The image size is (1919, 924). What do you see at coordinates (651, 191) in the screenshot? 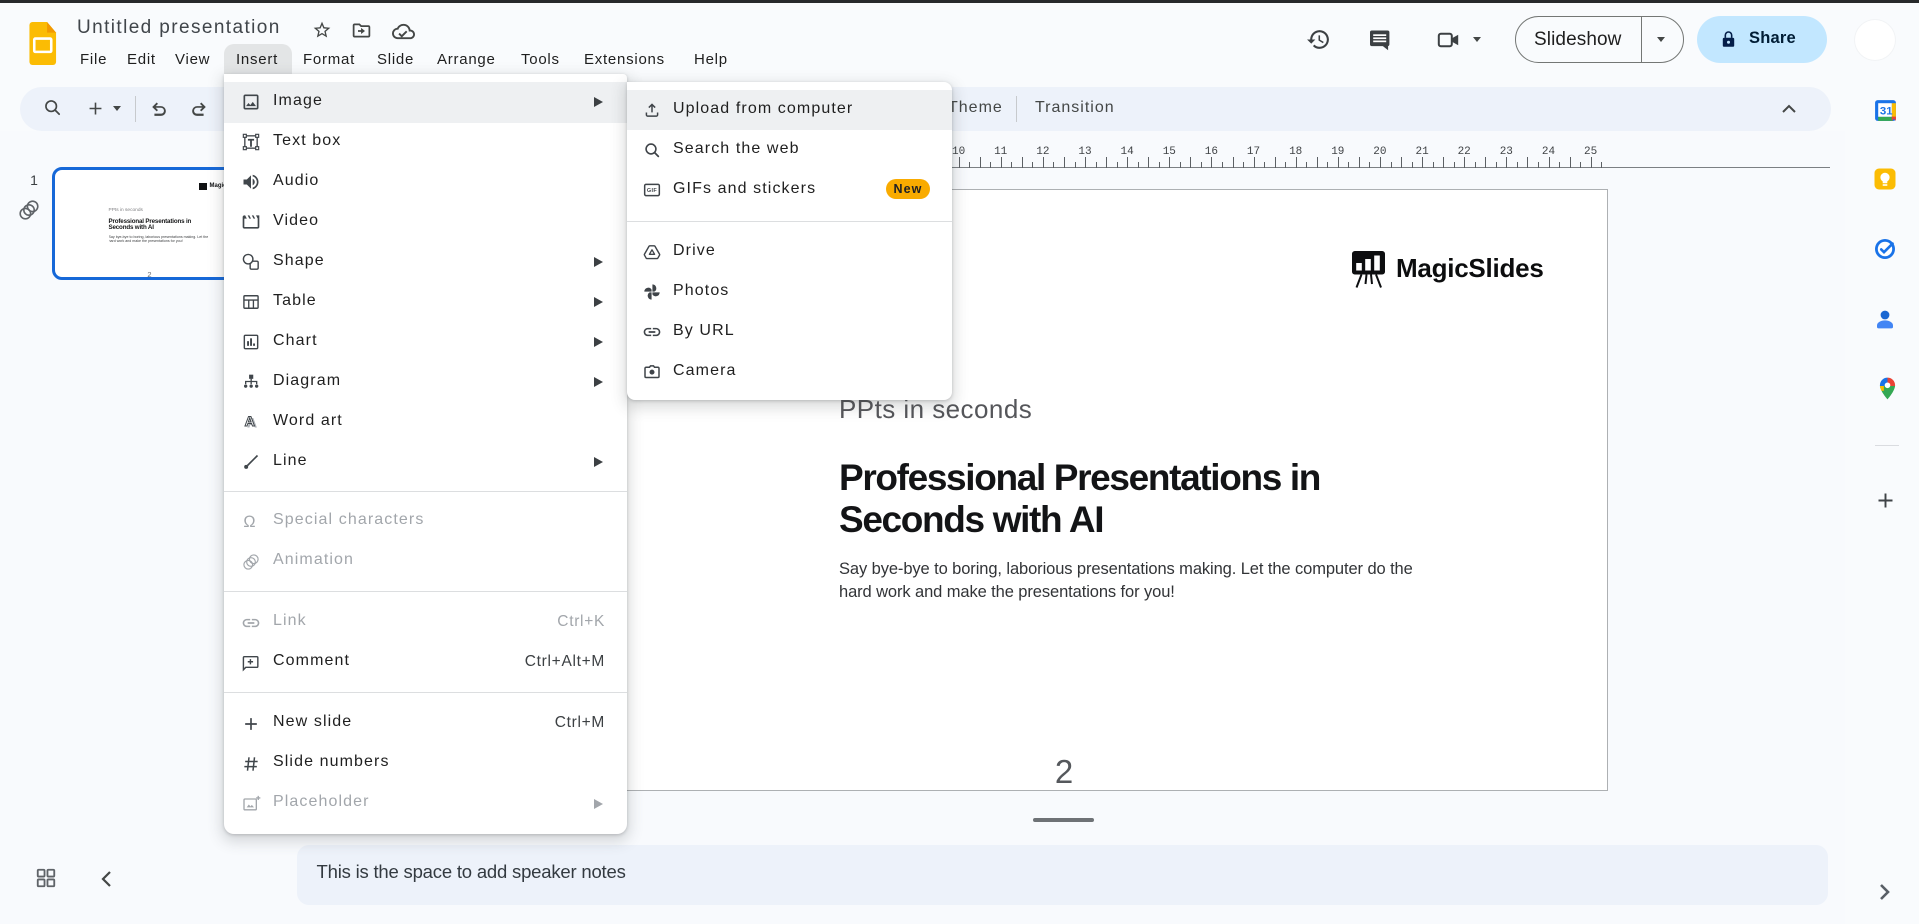
I see `svg-text: GIF` at bounding box center [651, 191].